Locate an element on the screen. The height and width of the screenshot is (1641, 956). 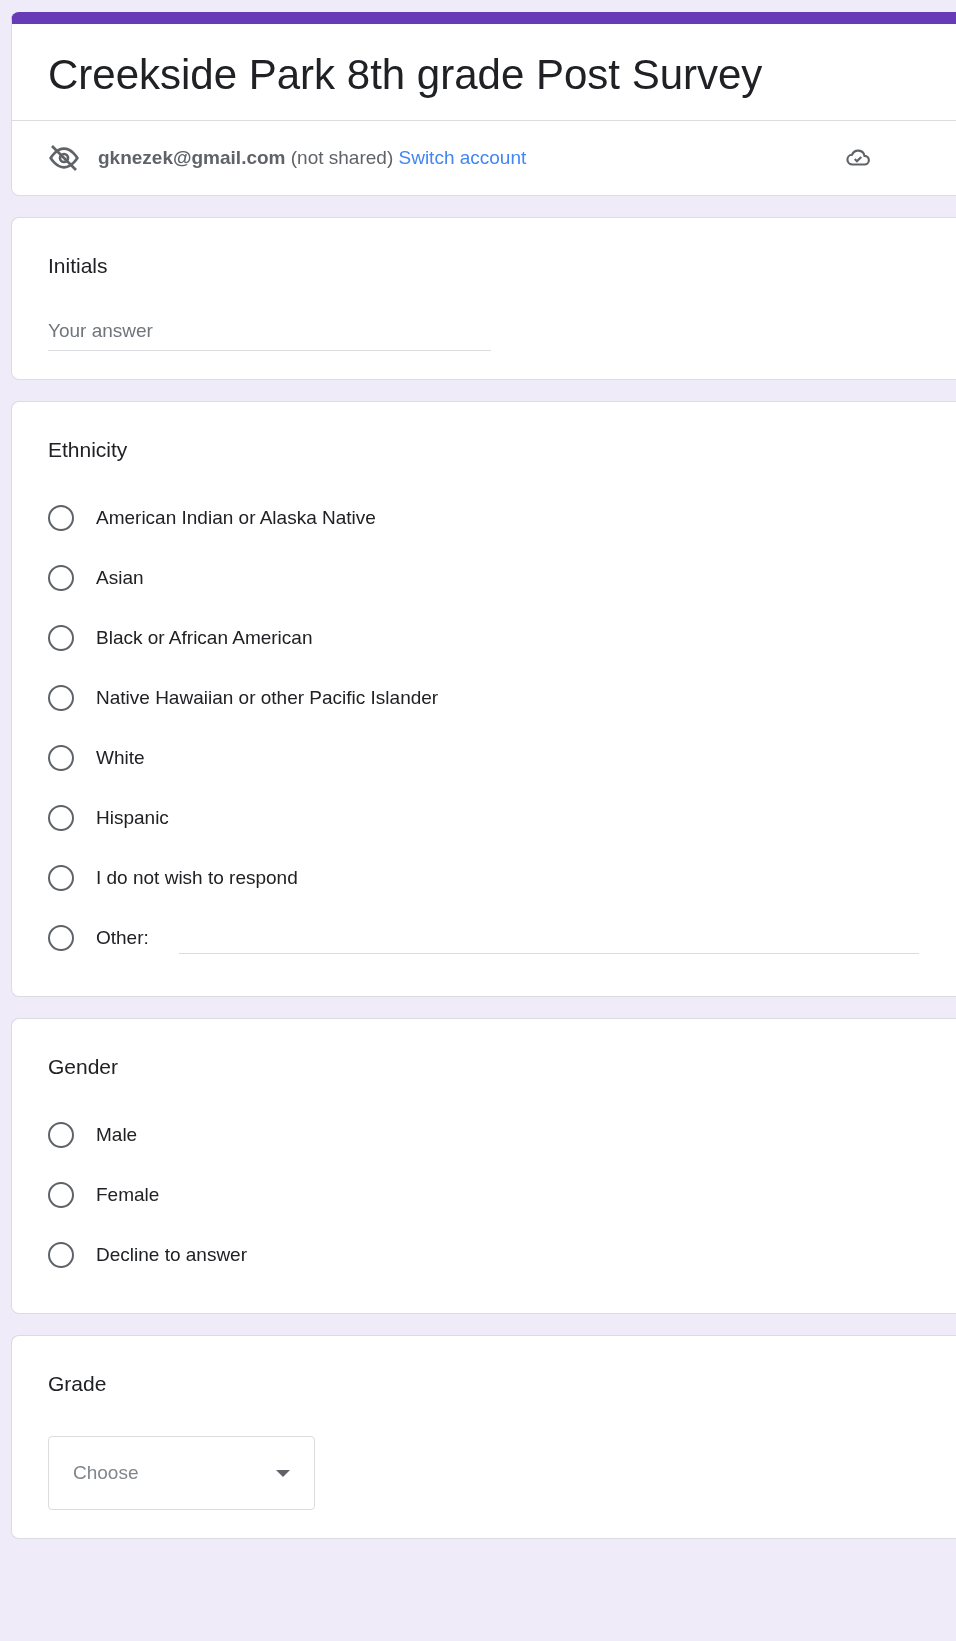
option-label: Asian is located at coordinates (120, 578).